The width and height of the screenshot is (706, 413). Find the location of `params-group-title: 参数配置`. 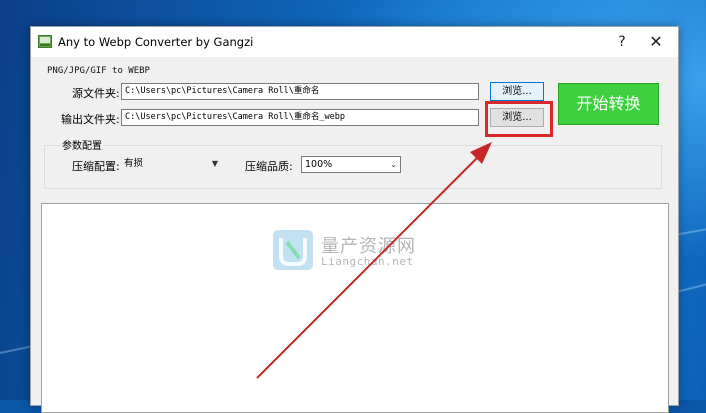

params-group-title: 参数配置 is located at coordinates (82, 144).